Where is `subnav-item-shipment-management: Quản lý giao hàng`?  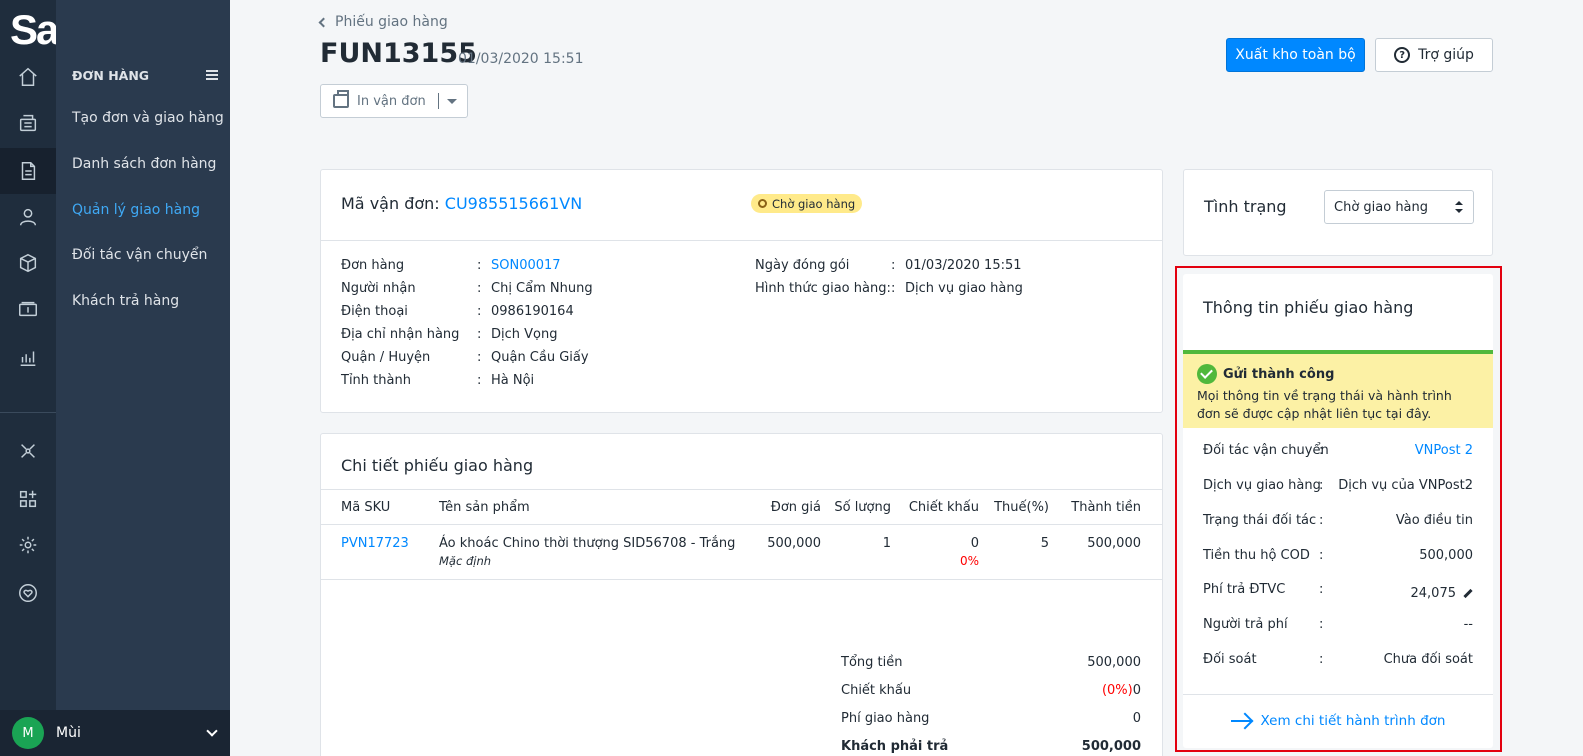 subnav-item-shipment-management: Quản lý giao hàng is located at coordinates (147, 210).